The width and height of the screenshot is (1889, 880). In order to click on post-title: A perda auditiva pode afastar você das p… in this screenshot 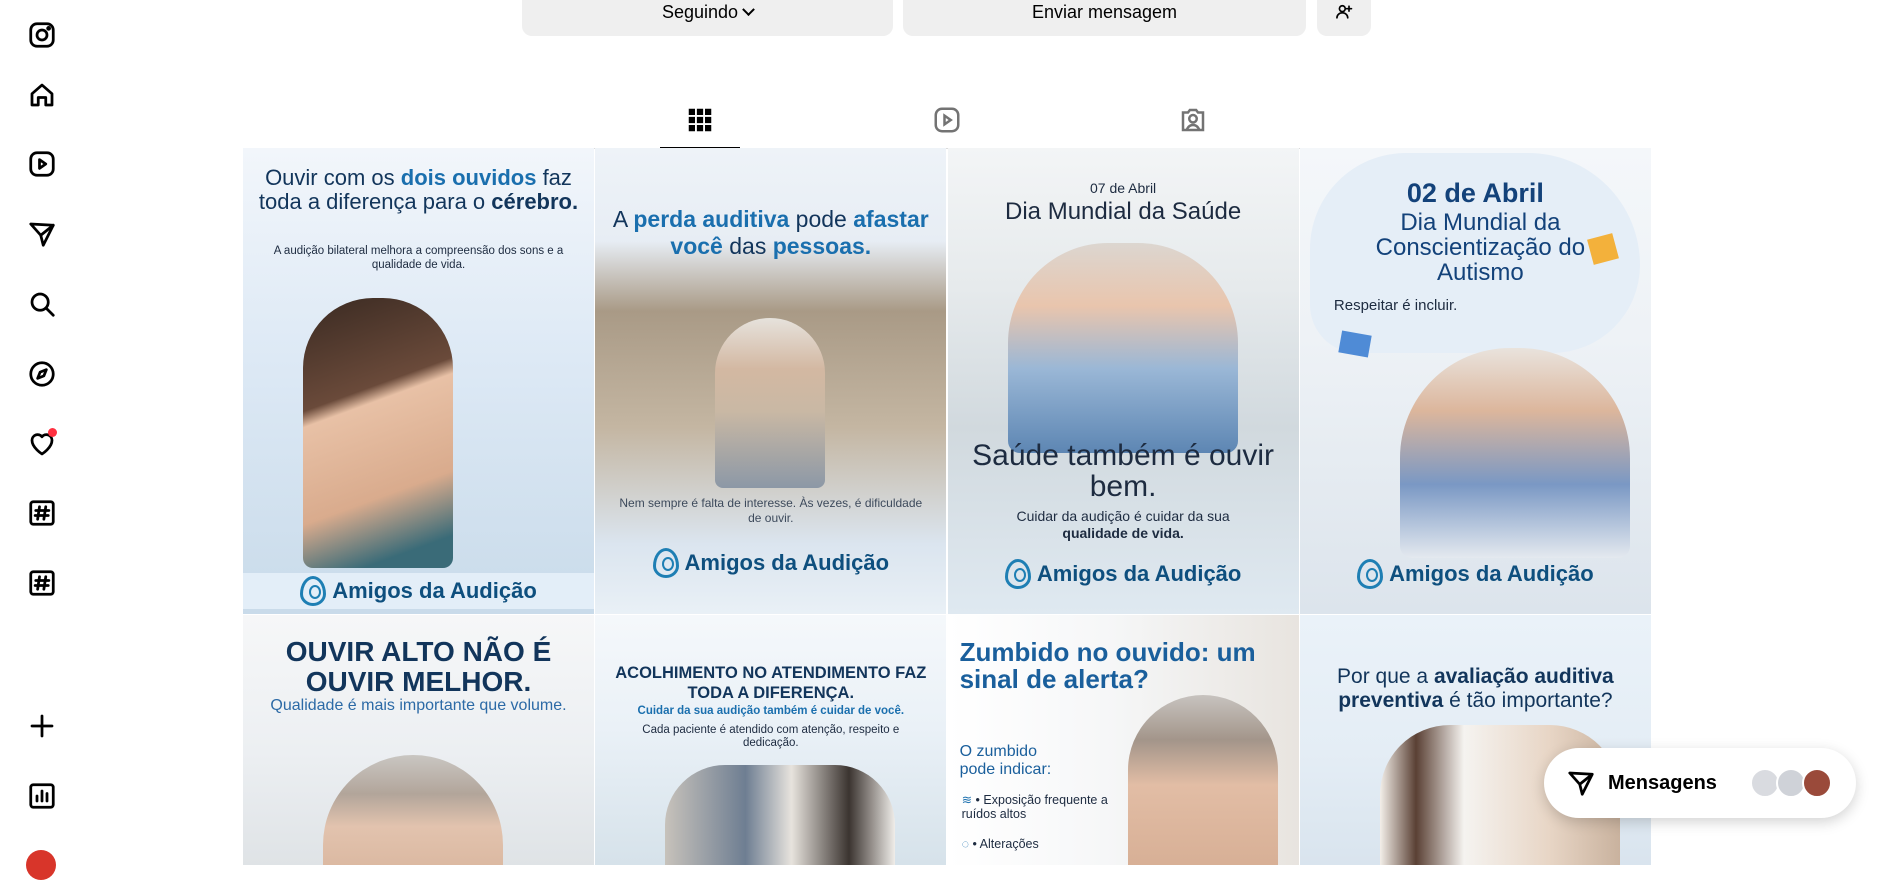, I will do `click(770, 232)`.